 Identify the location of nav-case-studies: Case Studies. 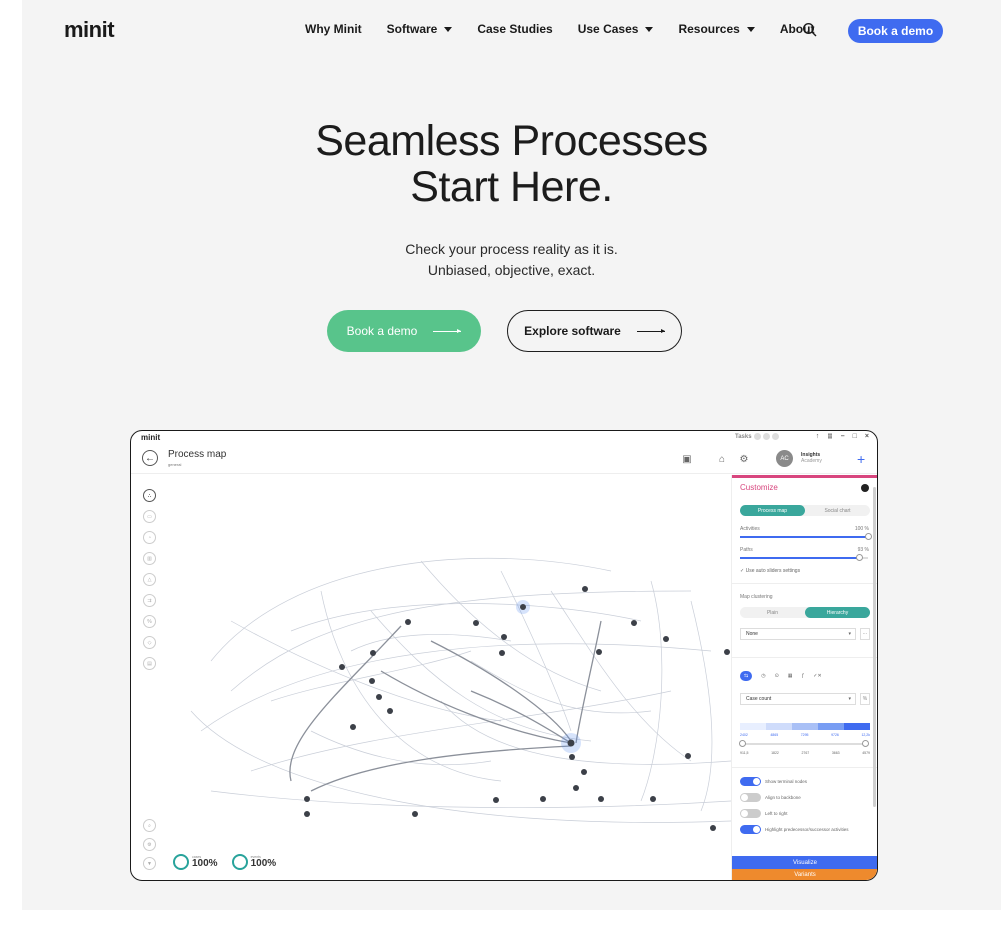
(514, 29).